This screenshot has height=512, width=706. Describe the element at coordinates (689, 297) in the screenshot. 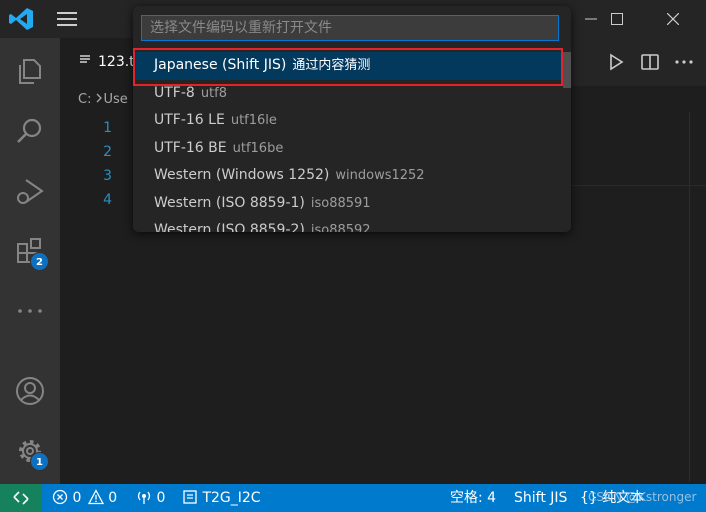

I see `minimap-divider` at that location.